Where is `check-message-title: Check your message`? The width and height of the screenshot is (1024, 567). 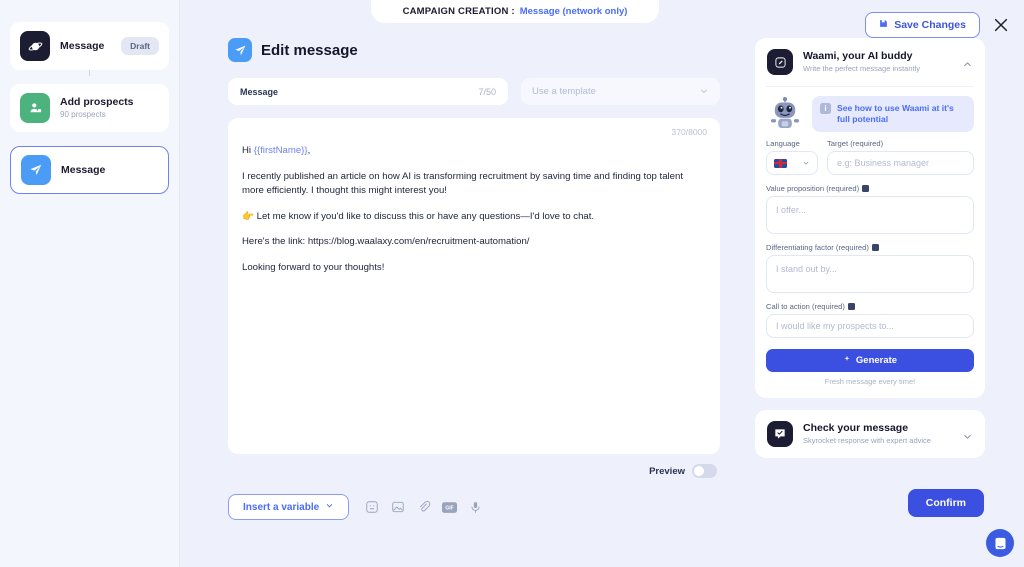 check-message-title: Check your message is located at coordinates (856, 428).